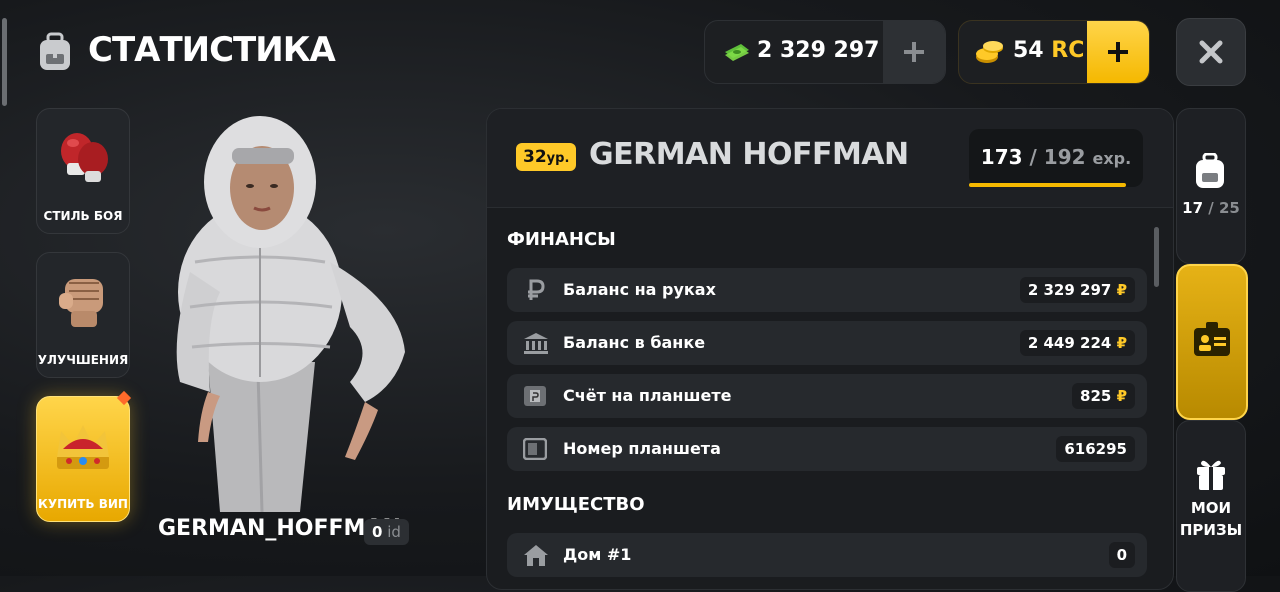  I want to click on add-money-button, so click(914, 52).